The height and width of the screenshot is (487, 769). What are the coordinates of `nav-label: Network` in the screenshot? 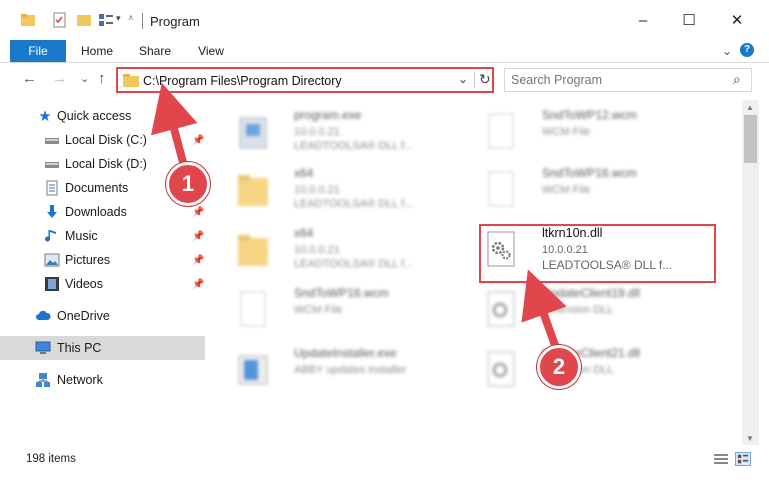 It's located at (80, 380).